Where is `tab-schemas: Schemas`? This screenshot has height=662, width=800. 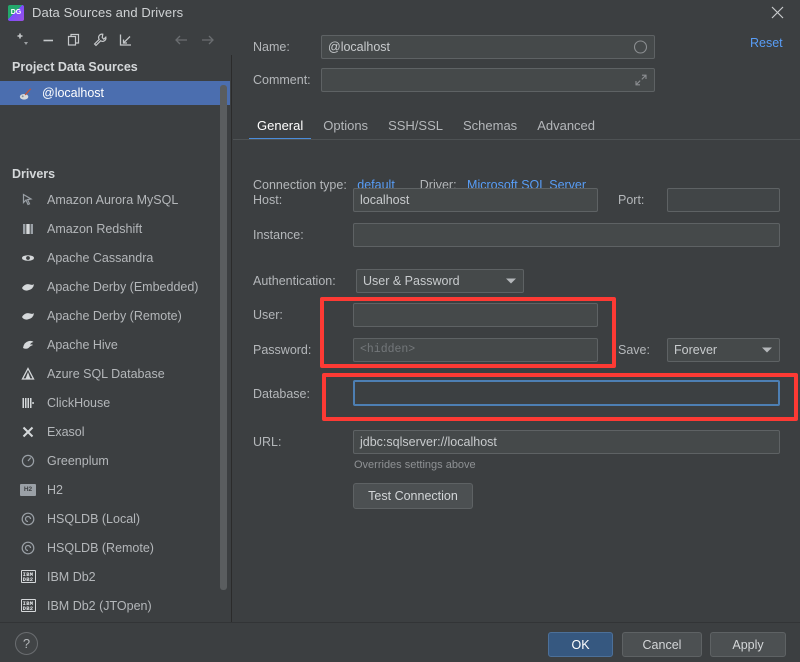 tab-schemas: Schemas is located at coordinates (490, 129).